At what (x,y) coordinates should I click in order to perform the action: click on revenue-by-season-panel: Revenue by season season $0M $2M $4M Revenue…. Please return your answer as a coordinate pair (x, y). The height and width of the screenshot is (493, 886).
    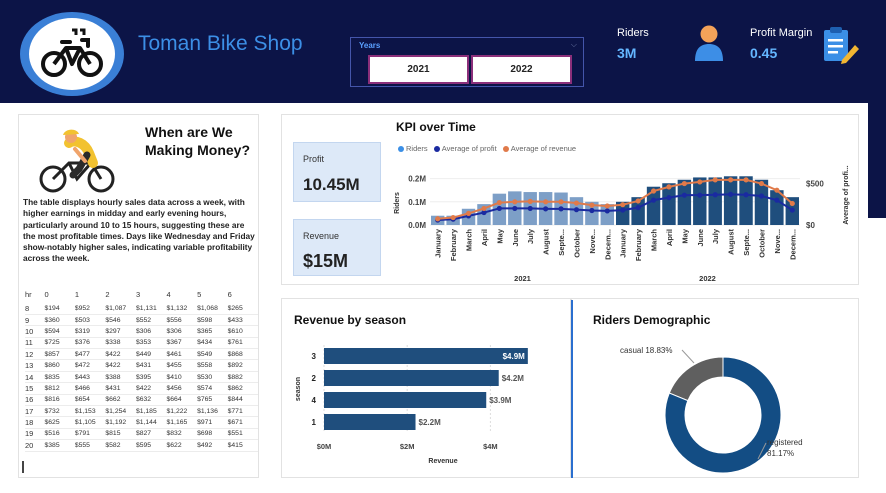
    Looking at the image, I should click on (426, 388).